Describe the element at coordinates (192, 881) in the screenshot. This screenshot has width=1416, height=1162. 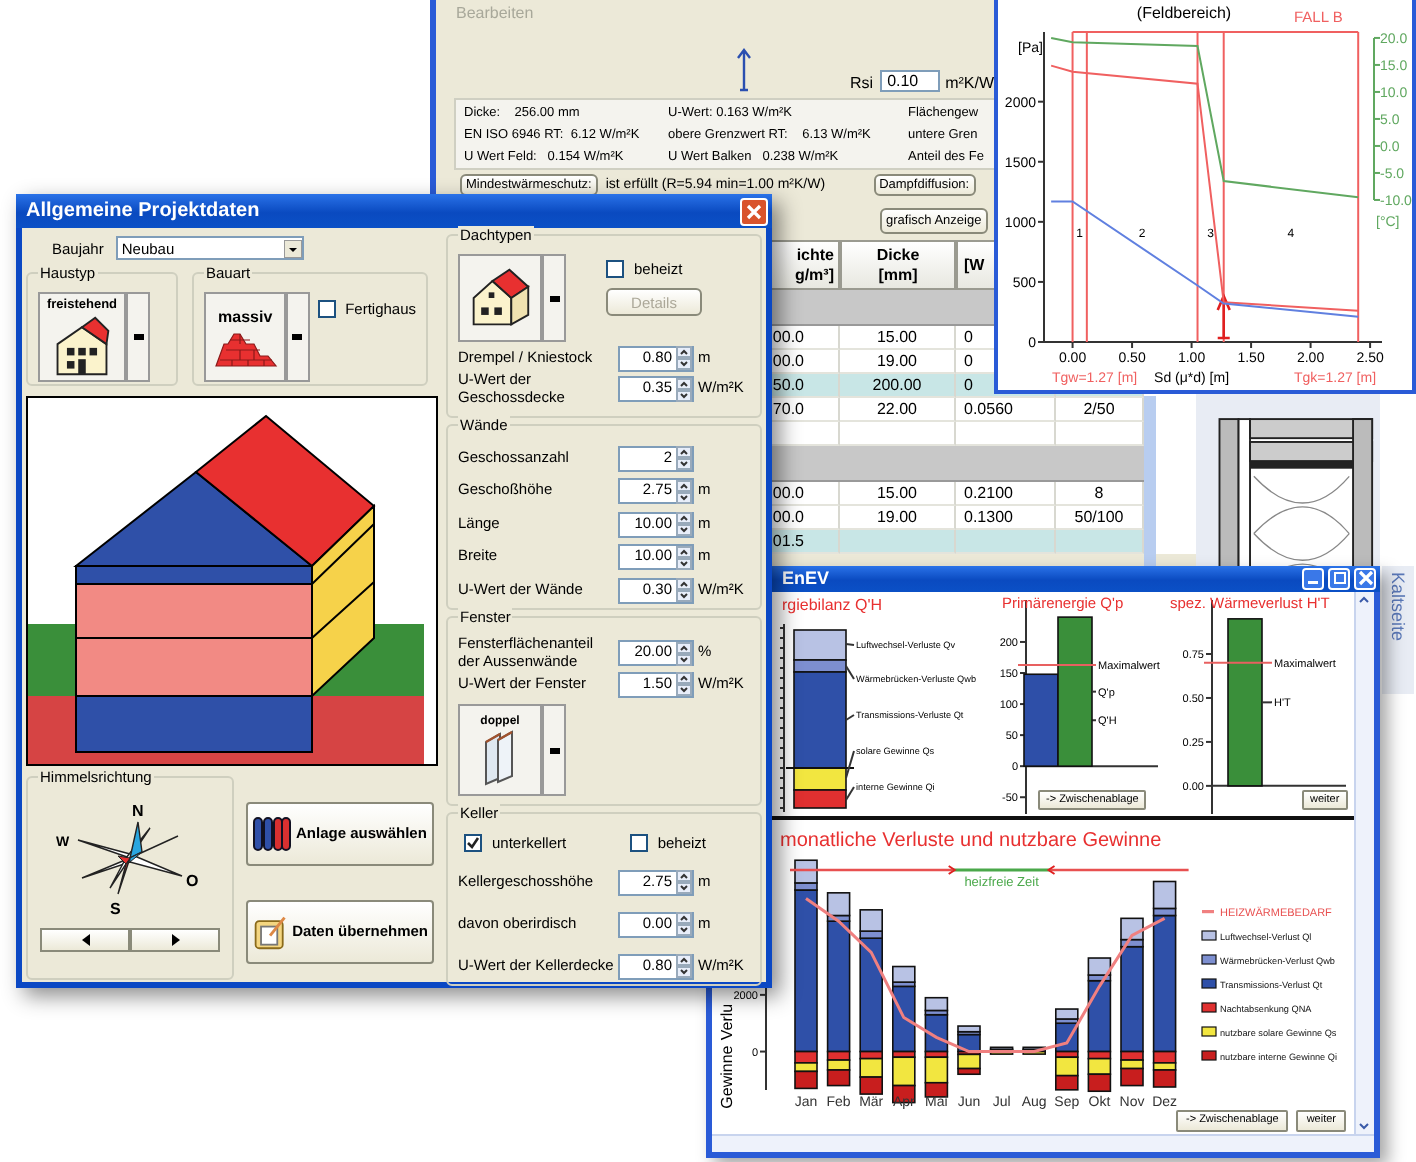
I see `compass-label: O` at that location.